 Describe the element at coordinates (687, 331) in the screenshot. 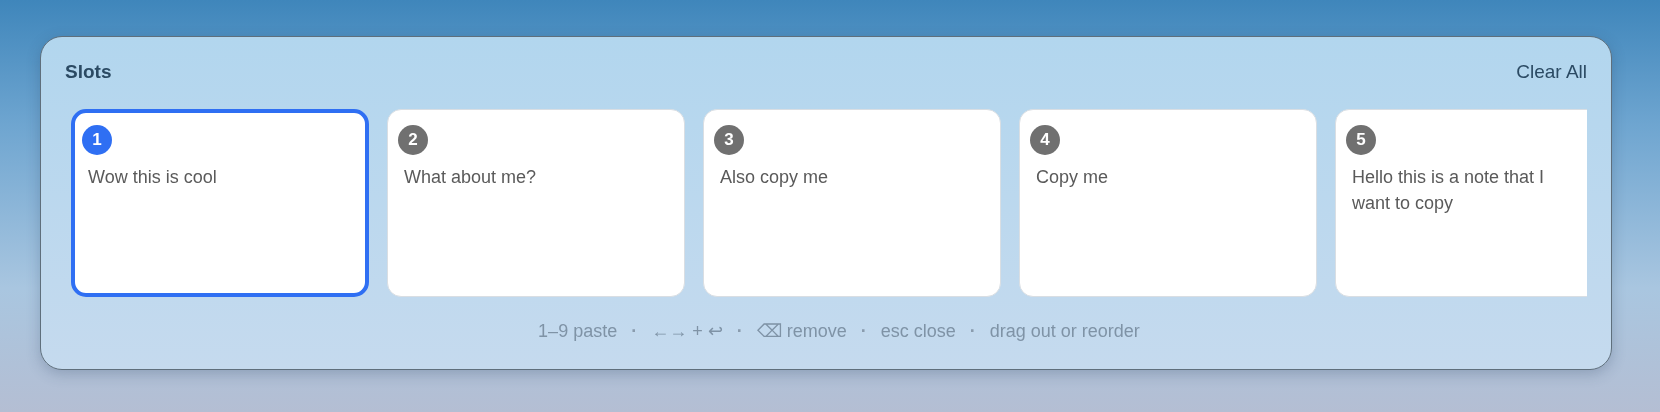

I see `shortcut-hint: ←→ + ↩` at that location.